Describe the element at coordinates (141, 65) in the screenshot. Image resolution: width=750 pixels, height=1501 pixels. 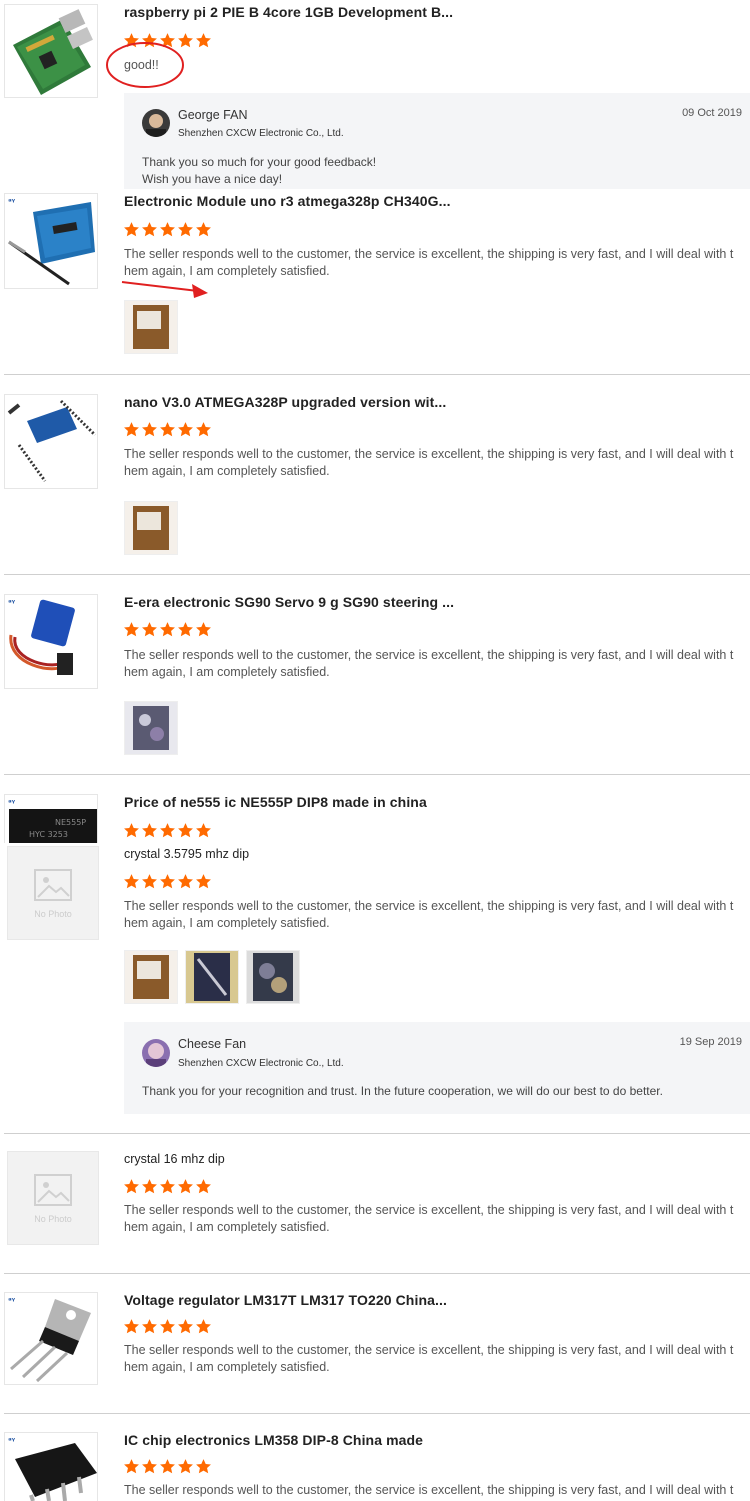
I see `review-text: good!!` at that location.